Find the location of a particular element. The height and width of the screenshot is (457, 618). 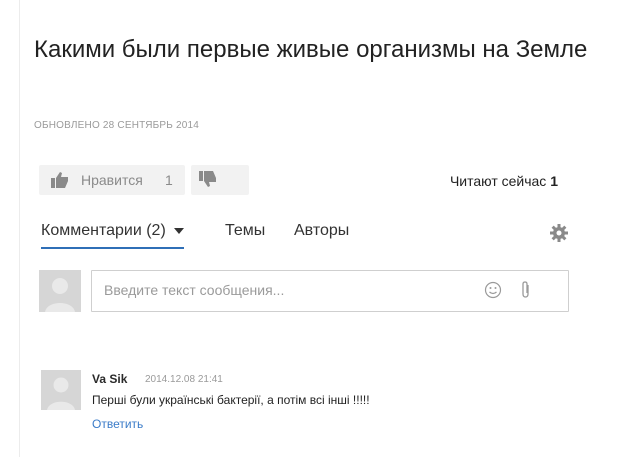

like-count: 1 is located at coordinates (169, 180).